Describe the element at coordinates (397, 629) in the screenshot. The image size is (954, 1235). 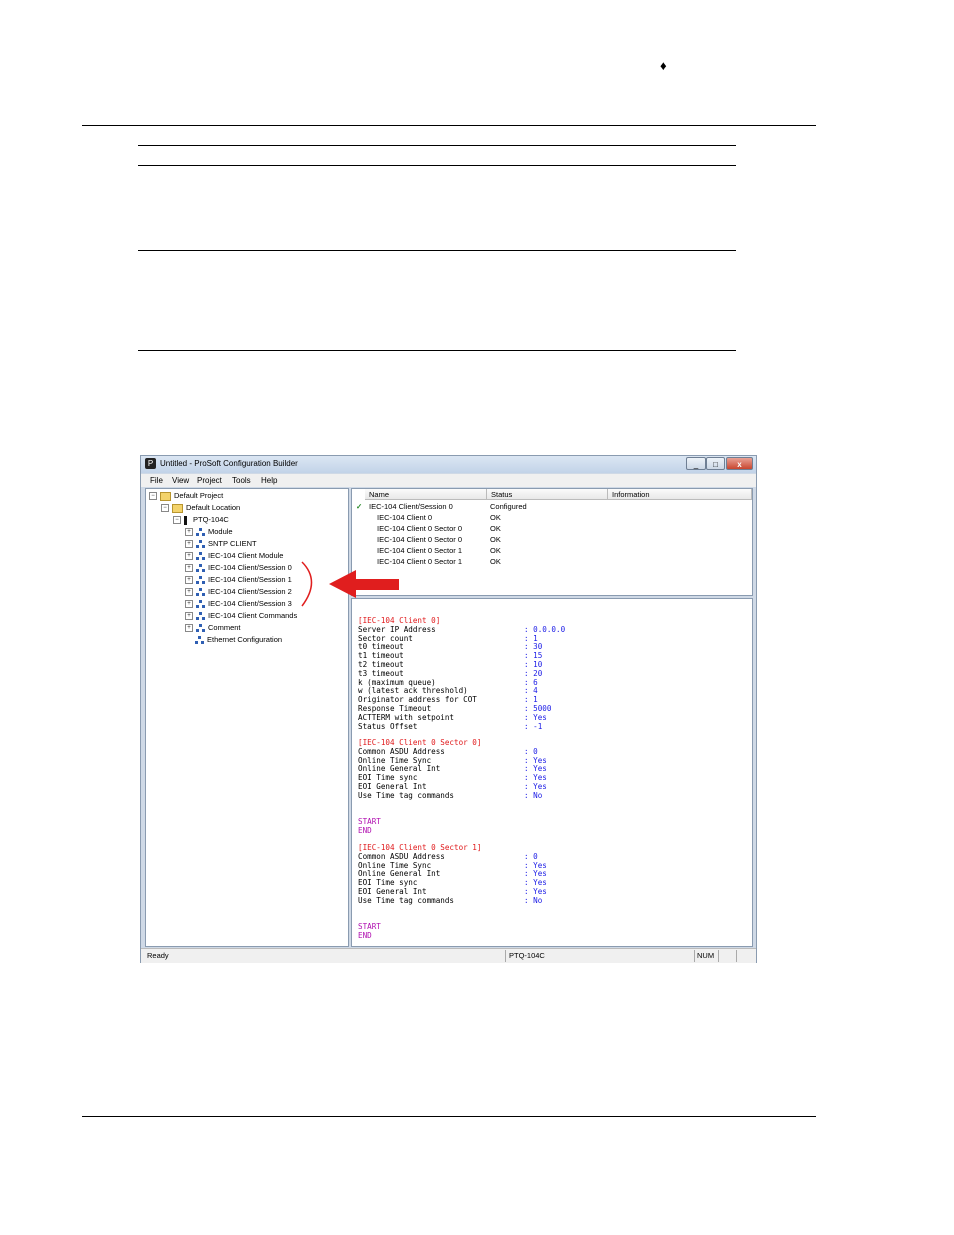
I see `param-key: Server IP Address` at that location.